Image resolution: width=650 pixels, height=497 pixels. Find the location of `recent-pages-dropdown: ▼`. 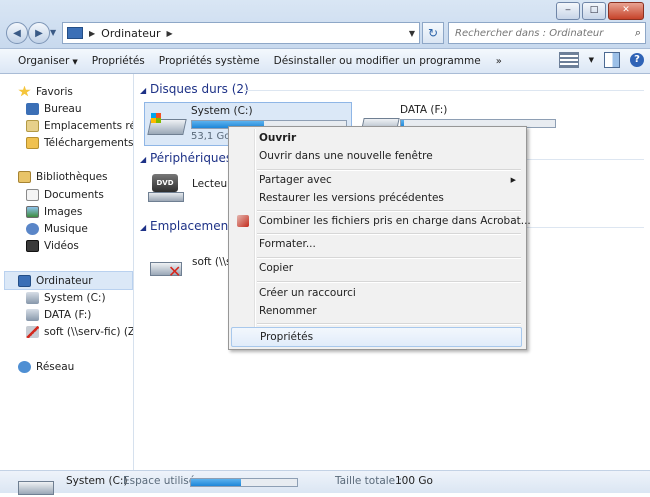

recent-pages-dropdown: ▼ is located at coordinates (53, 32).